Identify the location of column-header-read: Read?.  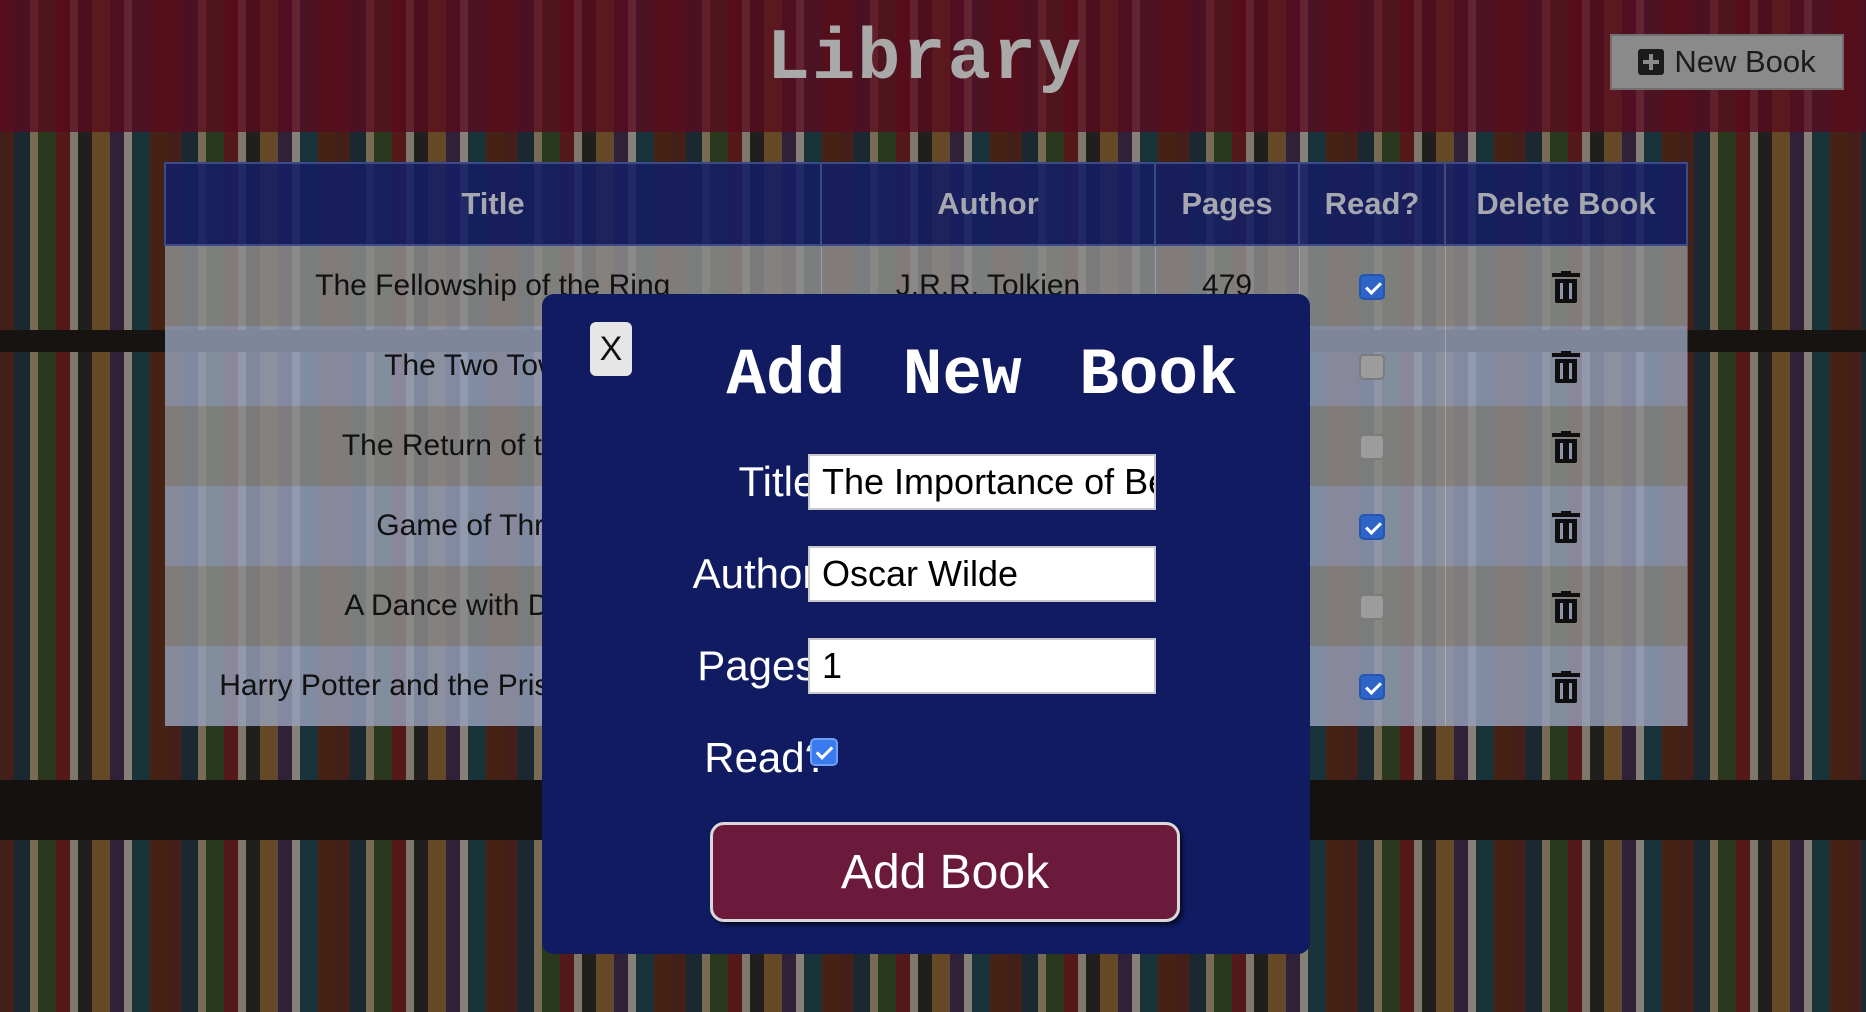
(1372, 204).